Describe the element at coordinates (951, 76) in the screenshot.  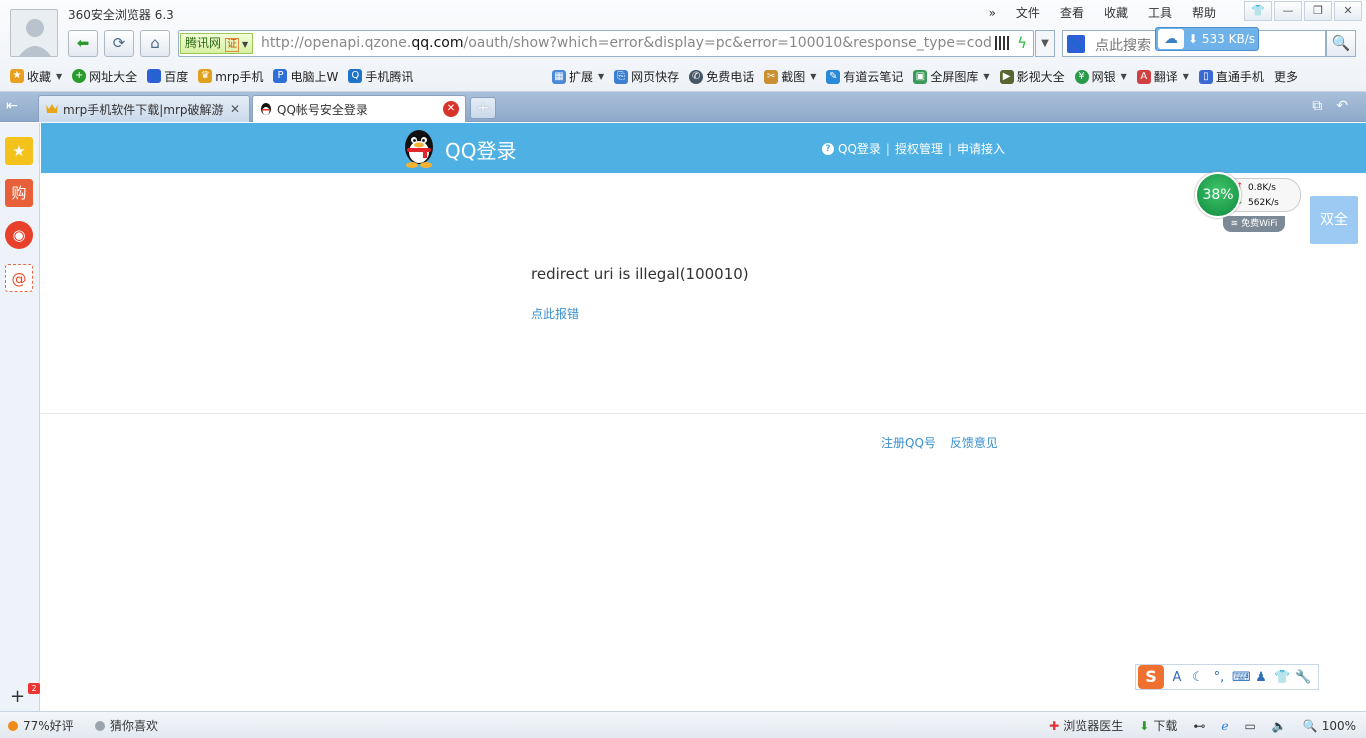
I see `tool-gallery: ▣ 全屏图库 ▼` at that location.